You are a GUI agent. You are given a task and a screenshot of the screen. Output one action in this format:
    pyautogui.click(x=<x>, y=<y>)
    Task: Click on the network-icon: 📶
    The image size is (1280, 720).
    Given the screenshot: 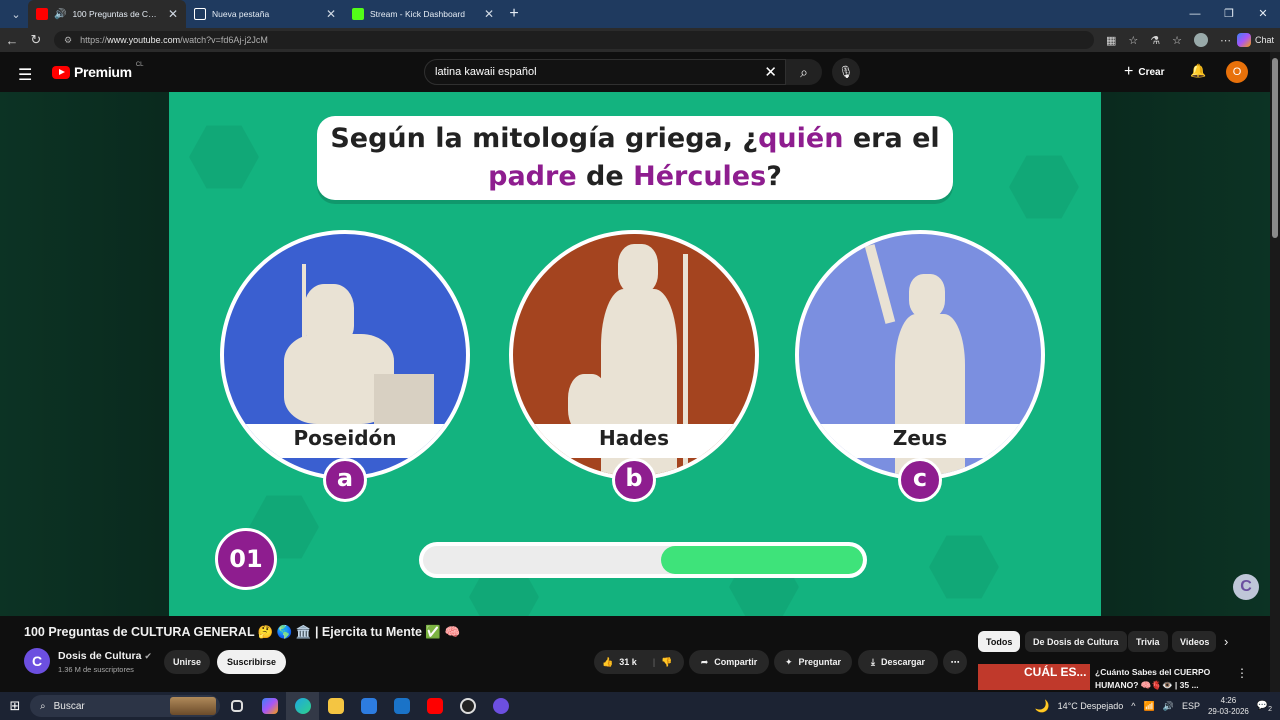 What is the action you would take?
    pyautogui.click(x=1149, y=706)
    